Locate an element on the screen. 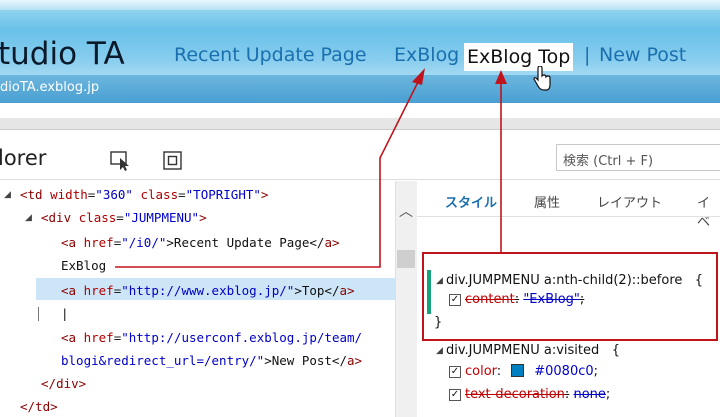 This screenshot has height=417, width=720. rule1-declaration: content: "ExBlog"; is located at coordinates (524, 299).